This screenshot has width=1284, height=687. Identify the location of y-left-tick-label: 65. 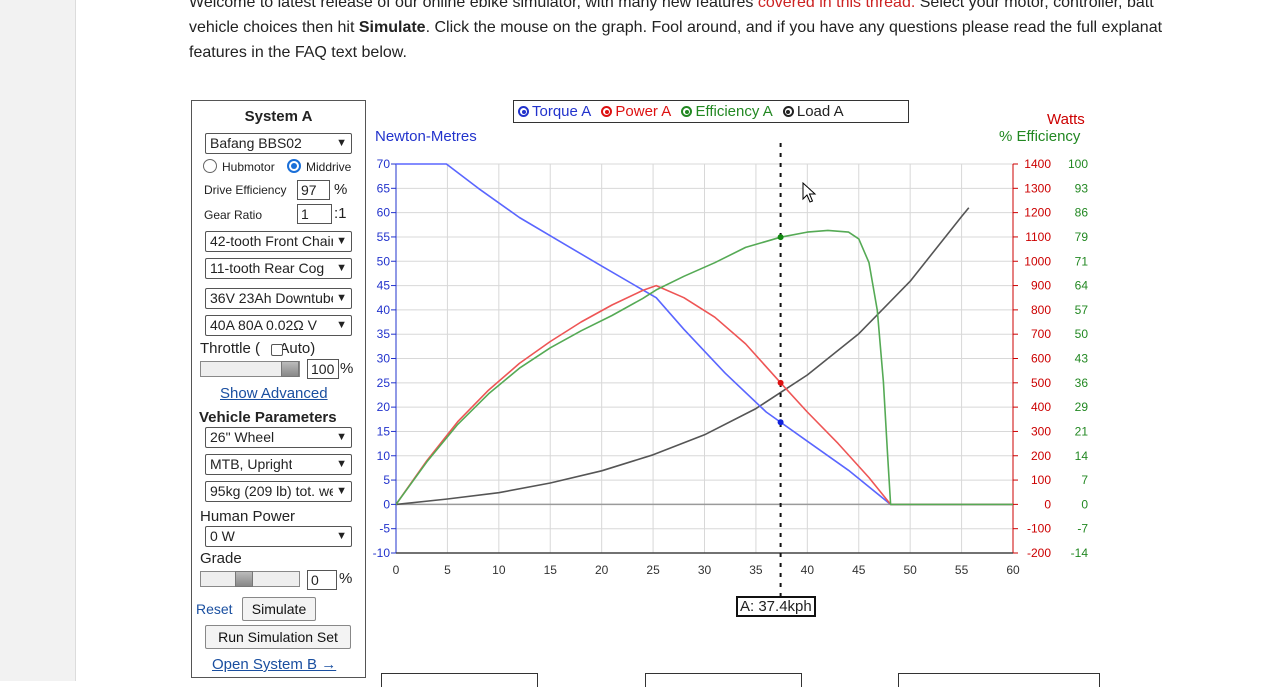
(384, 188).